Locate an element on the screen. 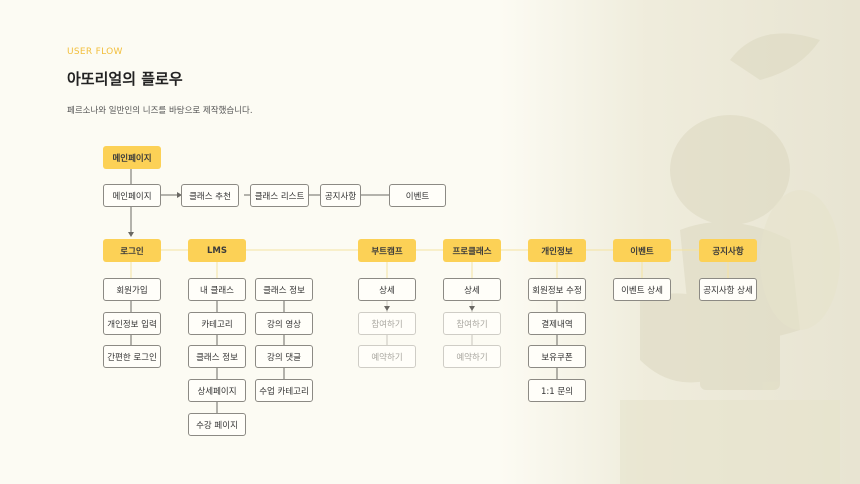 Image resolution: width=860 pixels, height=484 pixels. node-lms: LMS is located at coordinates (217, 250).